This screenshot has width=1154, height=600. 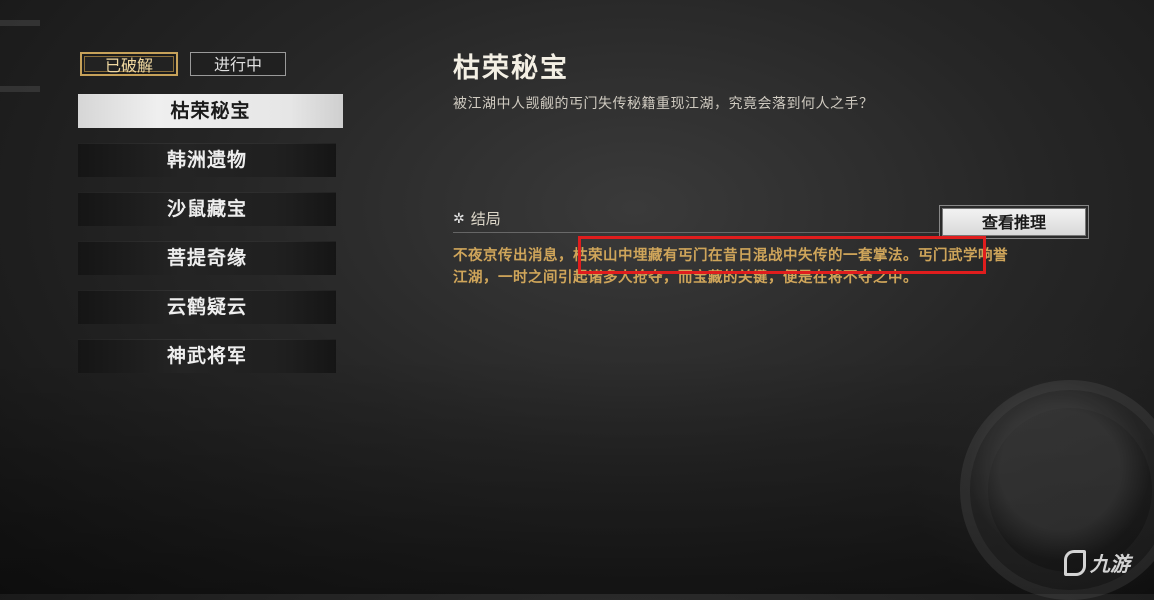 I want to click on case-description: 被江湖中人觊觎的丐门失传秘籍重现江湖，究竟会落到何人之手？, so click(x=663, y=104).